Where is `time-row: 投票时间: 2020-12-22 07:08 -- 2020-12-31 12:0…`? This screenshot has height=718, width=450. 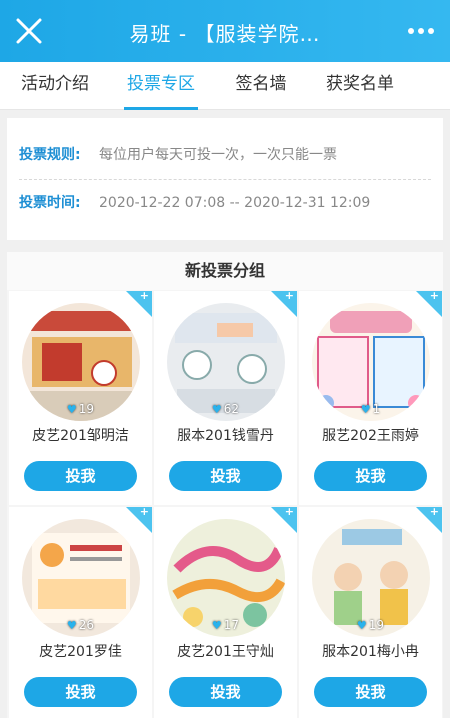 time-row: 投票时间: 2020-12-22 07:08 -- 2020-12-31 12:0… is located at coordinates (225, 203).